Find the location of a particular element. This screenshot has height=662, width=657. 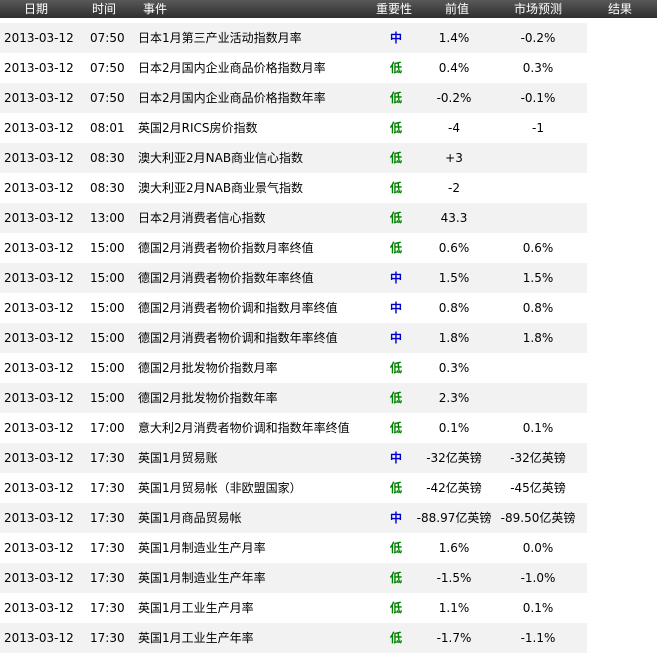

cell-forecast: -1.0% is located at coordinates (538, 578).